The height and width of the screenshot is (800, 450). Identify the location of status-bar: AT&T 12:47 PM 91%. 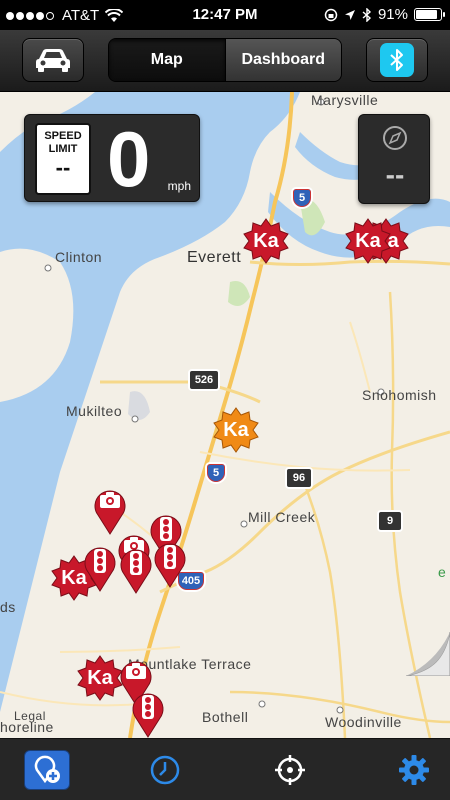
(225, 15).